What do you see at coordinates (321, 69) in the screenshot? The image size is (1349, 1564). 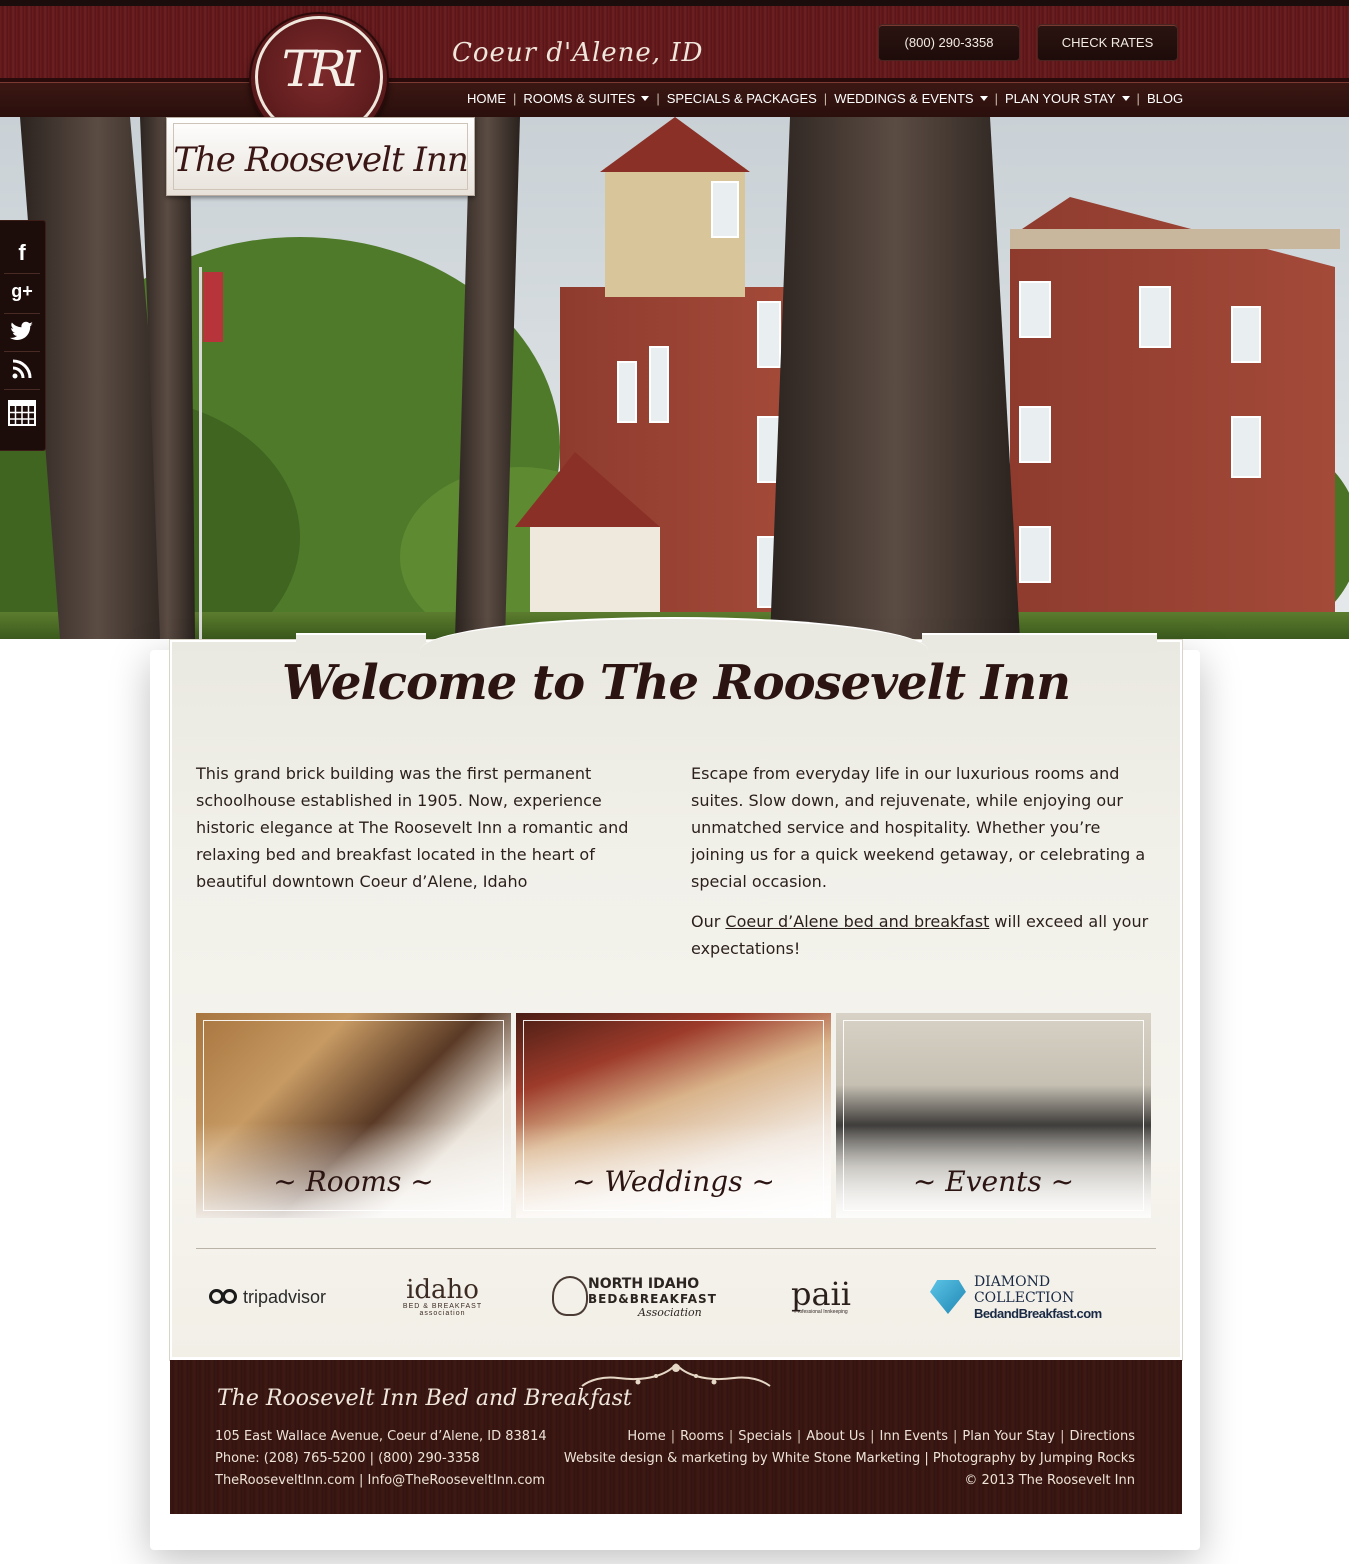 I see `logo-monogram: TRI` at bounding box center [321, 69].